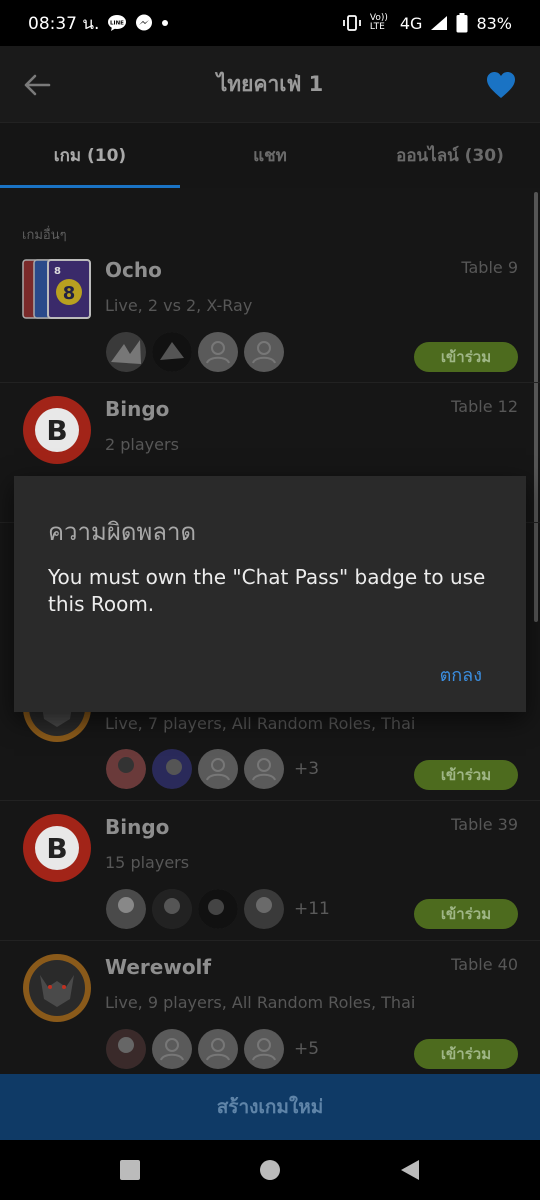  What do you see at coordinates (270, 871) in the screenshot?
I see `game-row-bingo: B Bingo Table 39 15 players +11 เข้าร่วม` at bounding box center [270, 871].